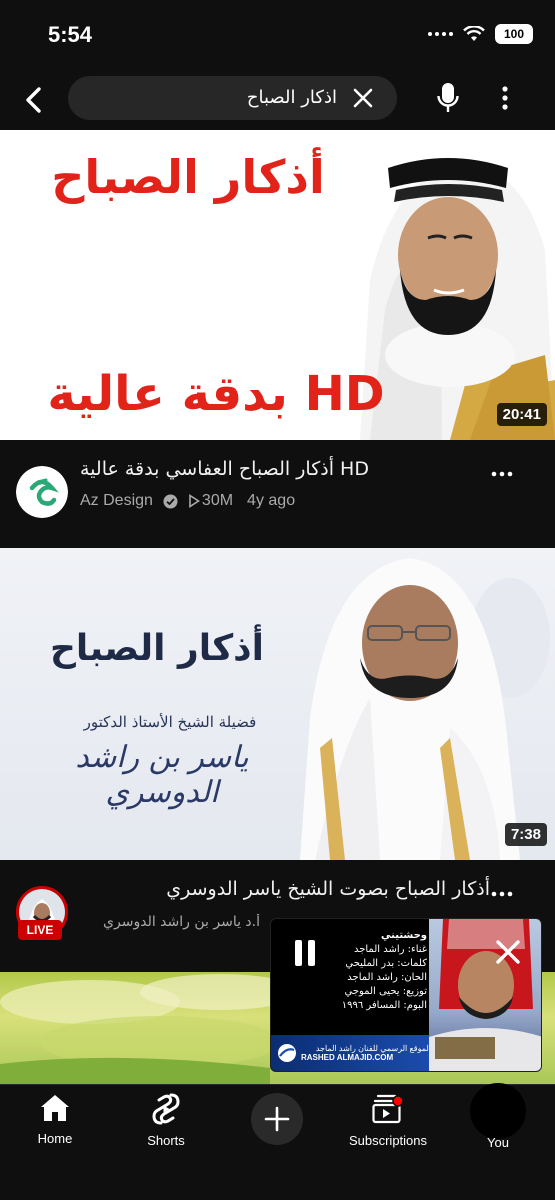  Describe the element at coordinates (474, 33) in the screenshot. I see `wifi-icon` at that location.